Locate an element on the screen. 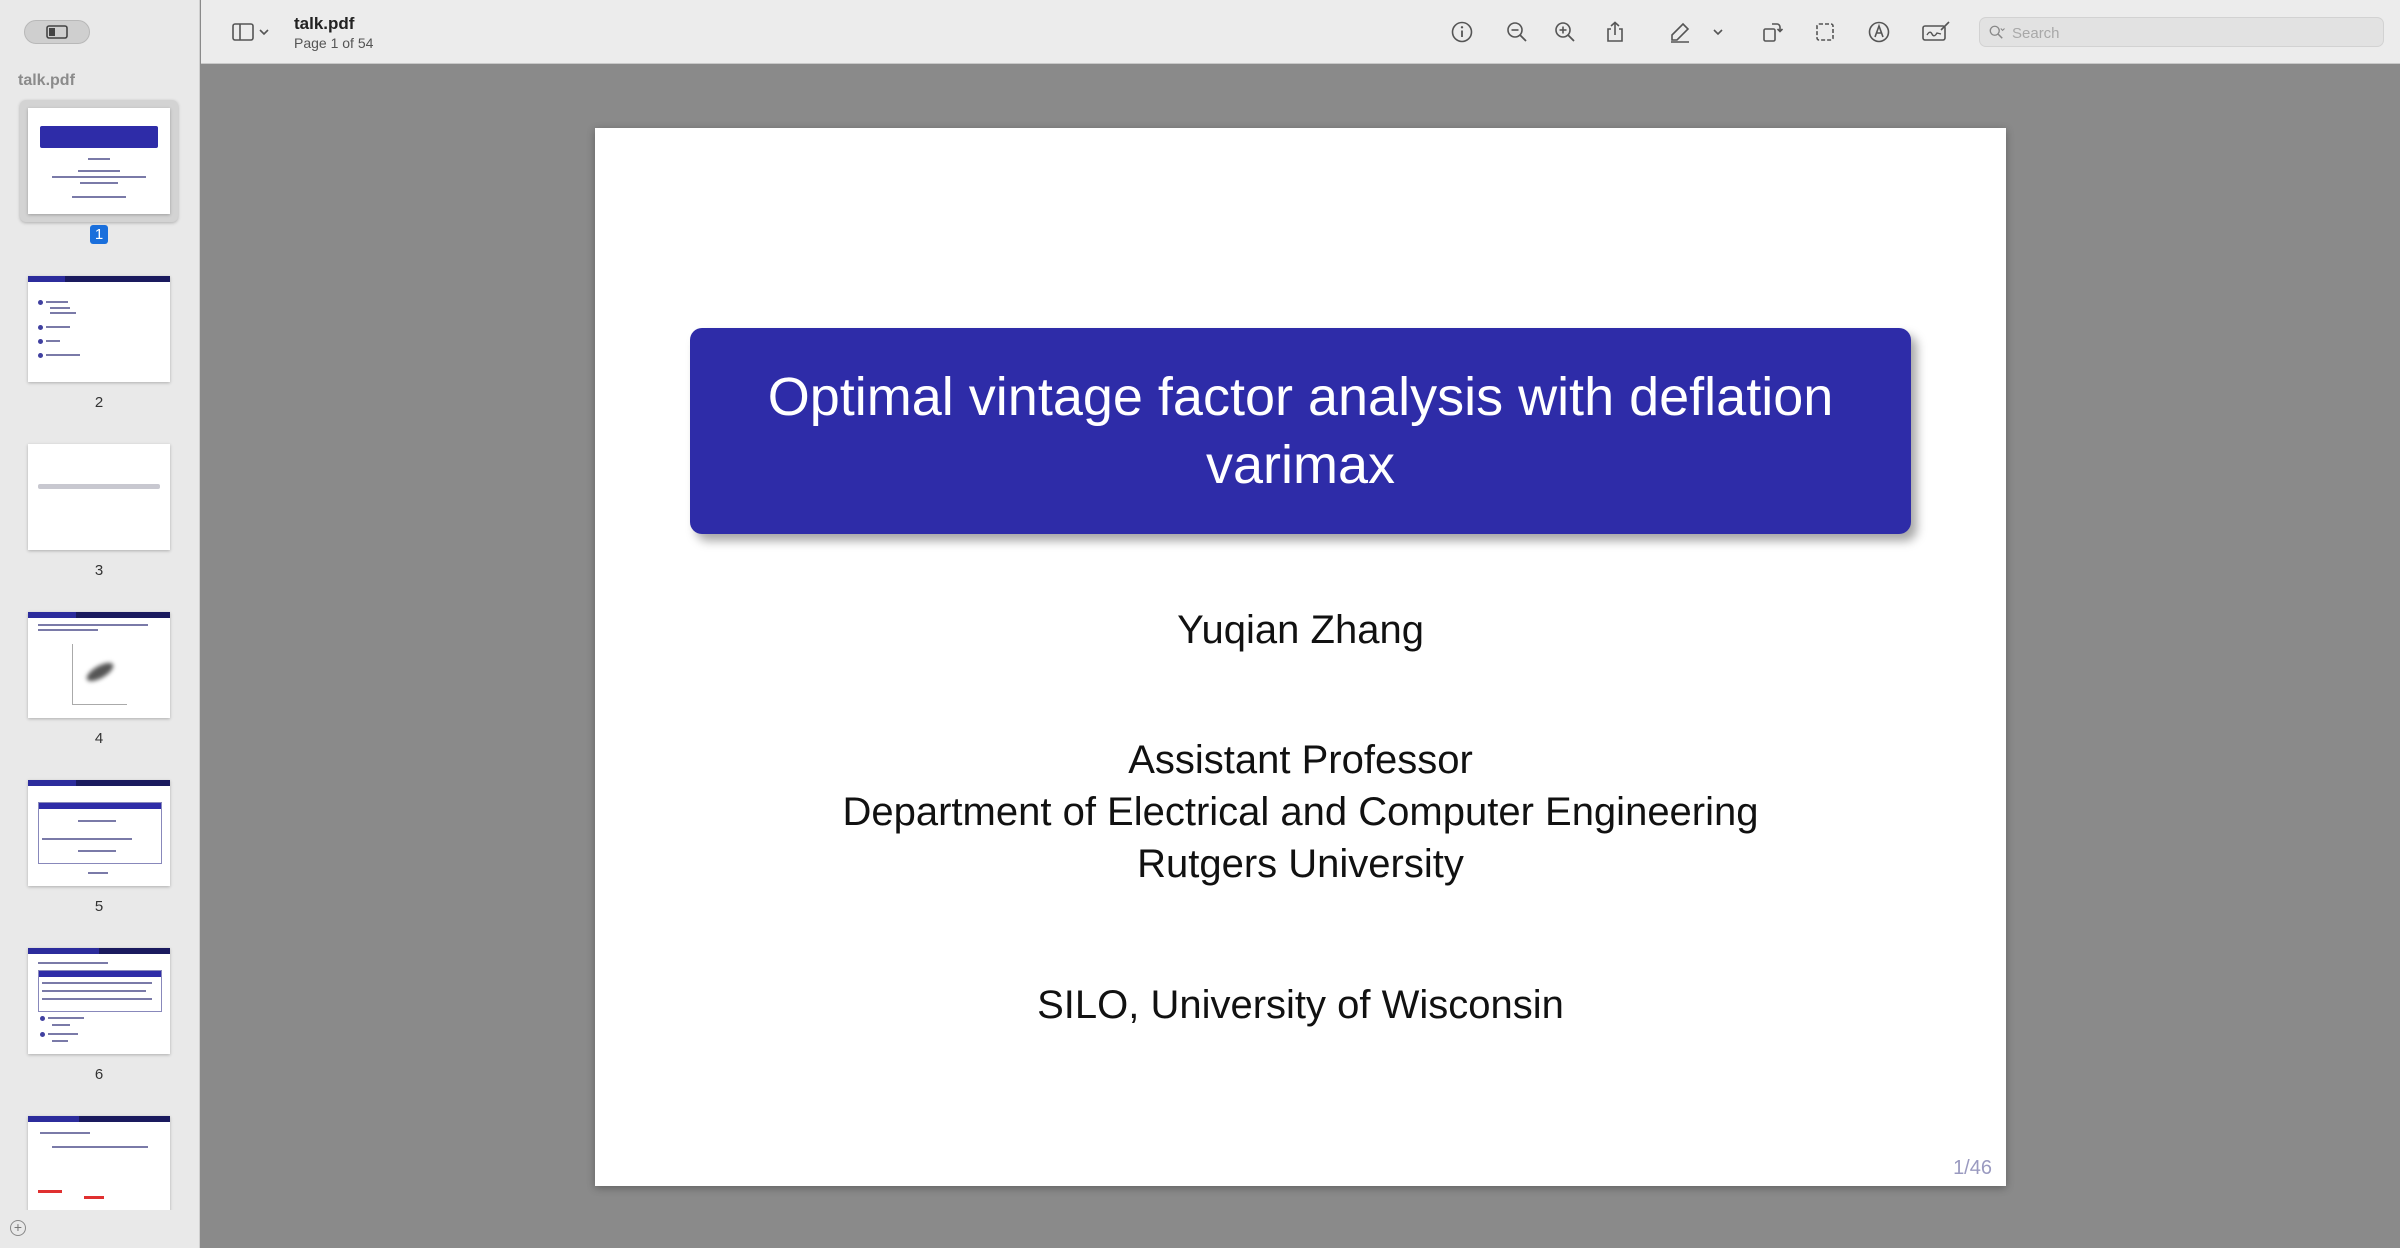 Image resolution: width=2400 pixels, height=1248 pixels. crop-button is located at coordinates (1825, 32).